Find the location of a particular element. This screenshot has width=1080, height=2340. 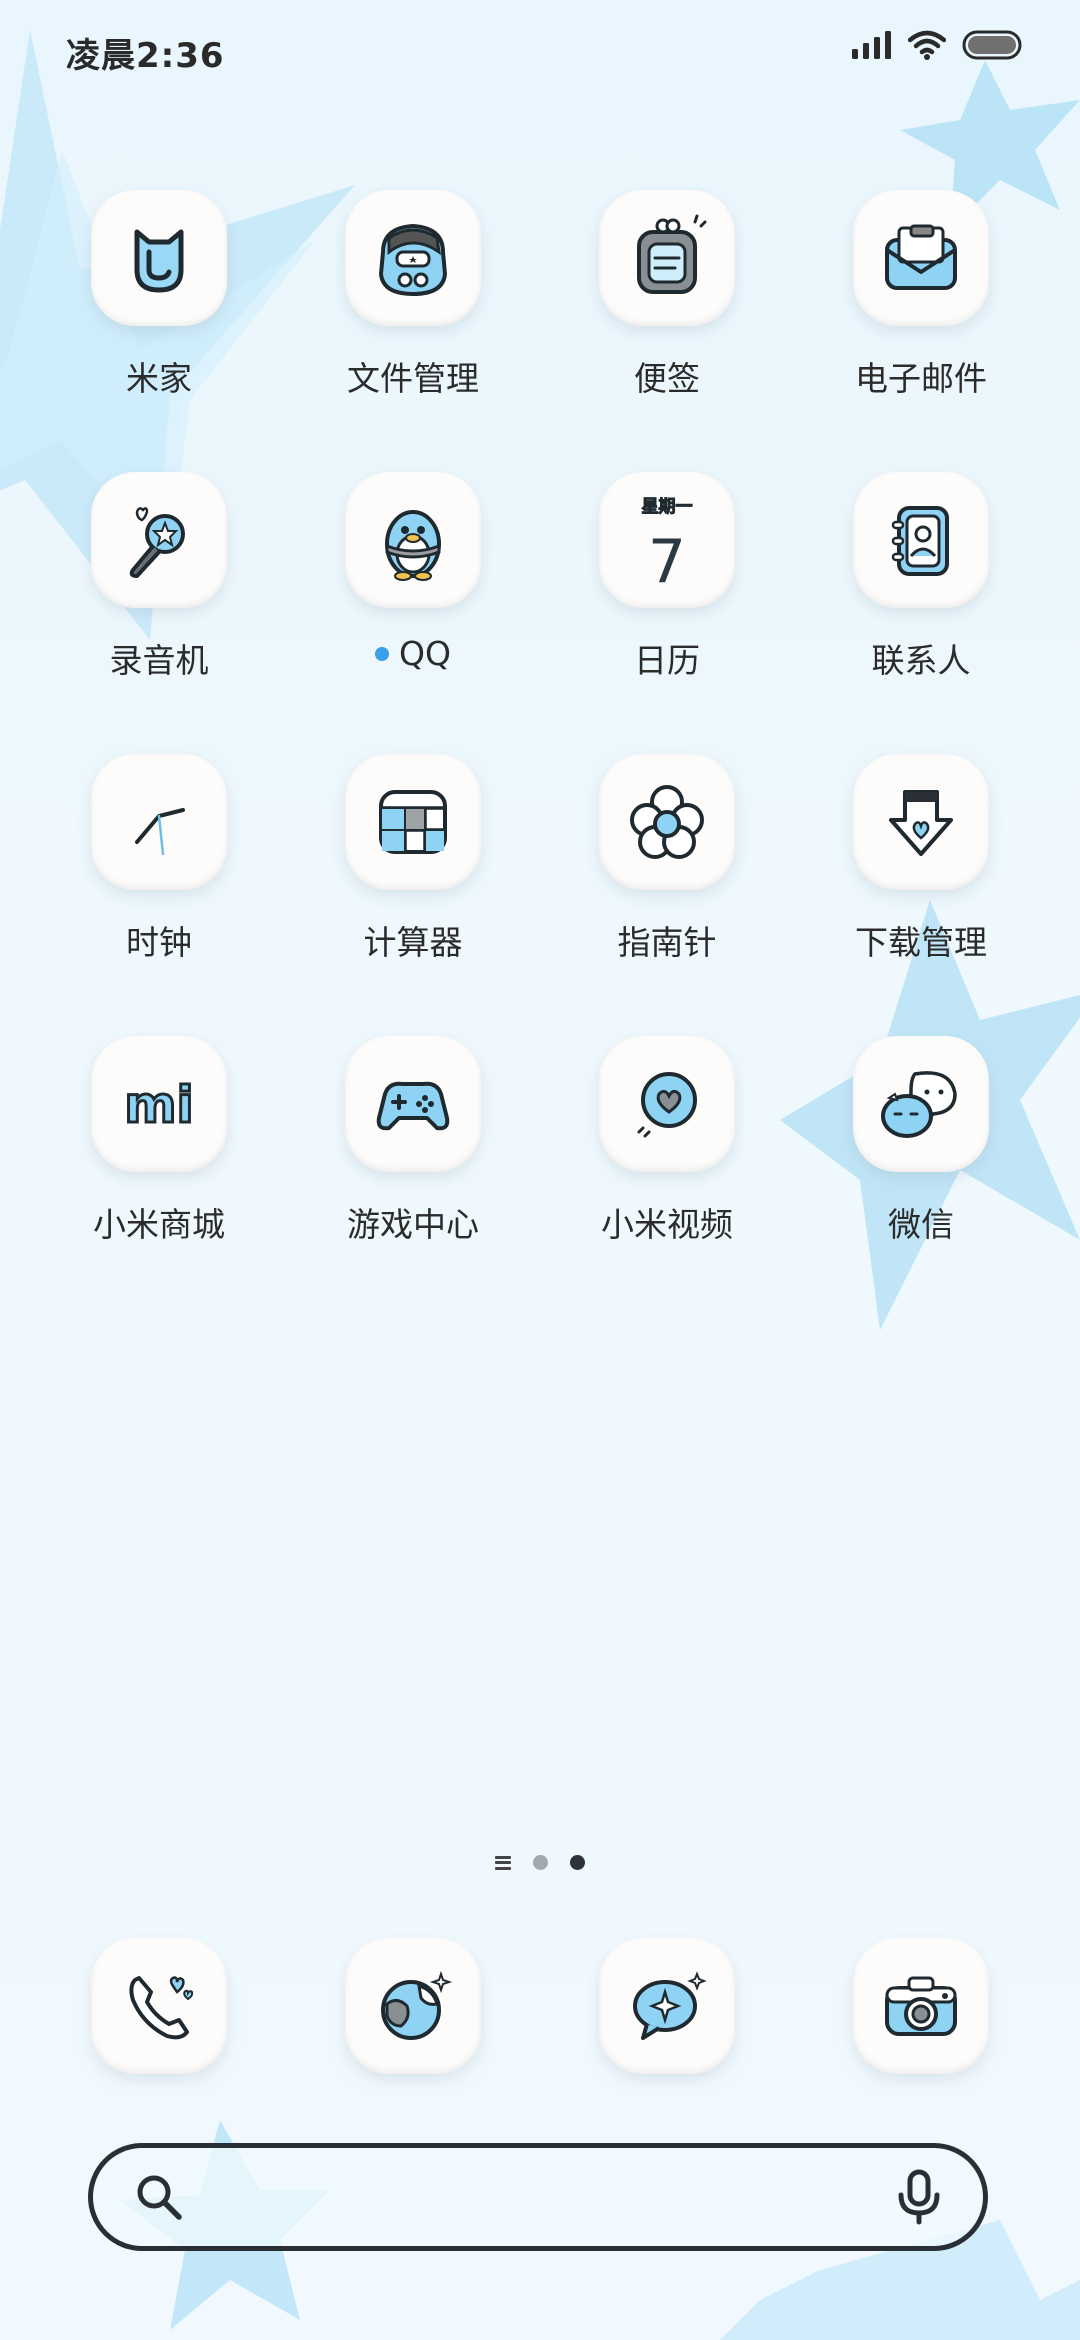

mijia-icon is located at coordinates (159, 258).